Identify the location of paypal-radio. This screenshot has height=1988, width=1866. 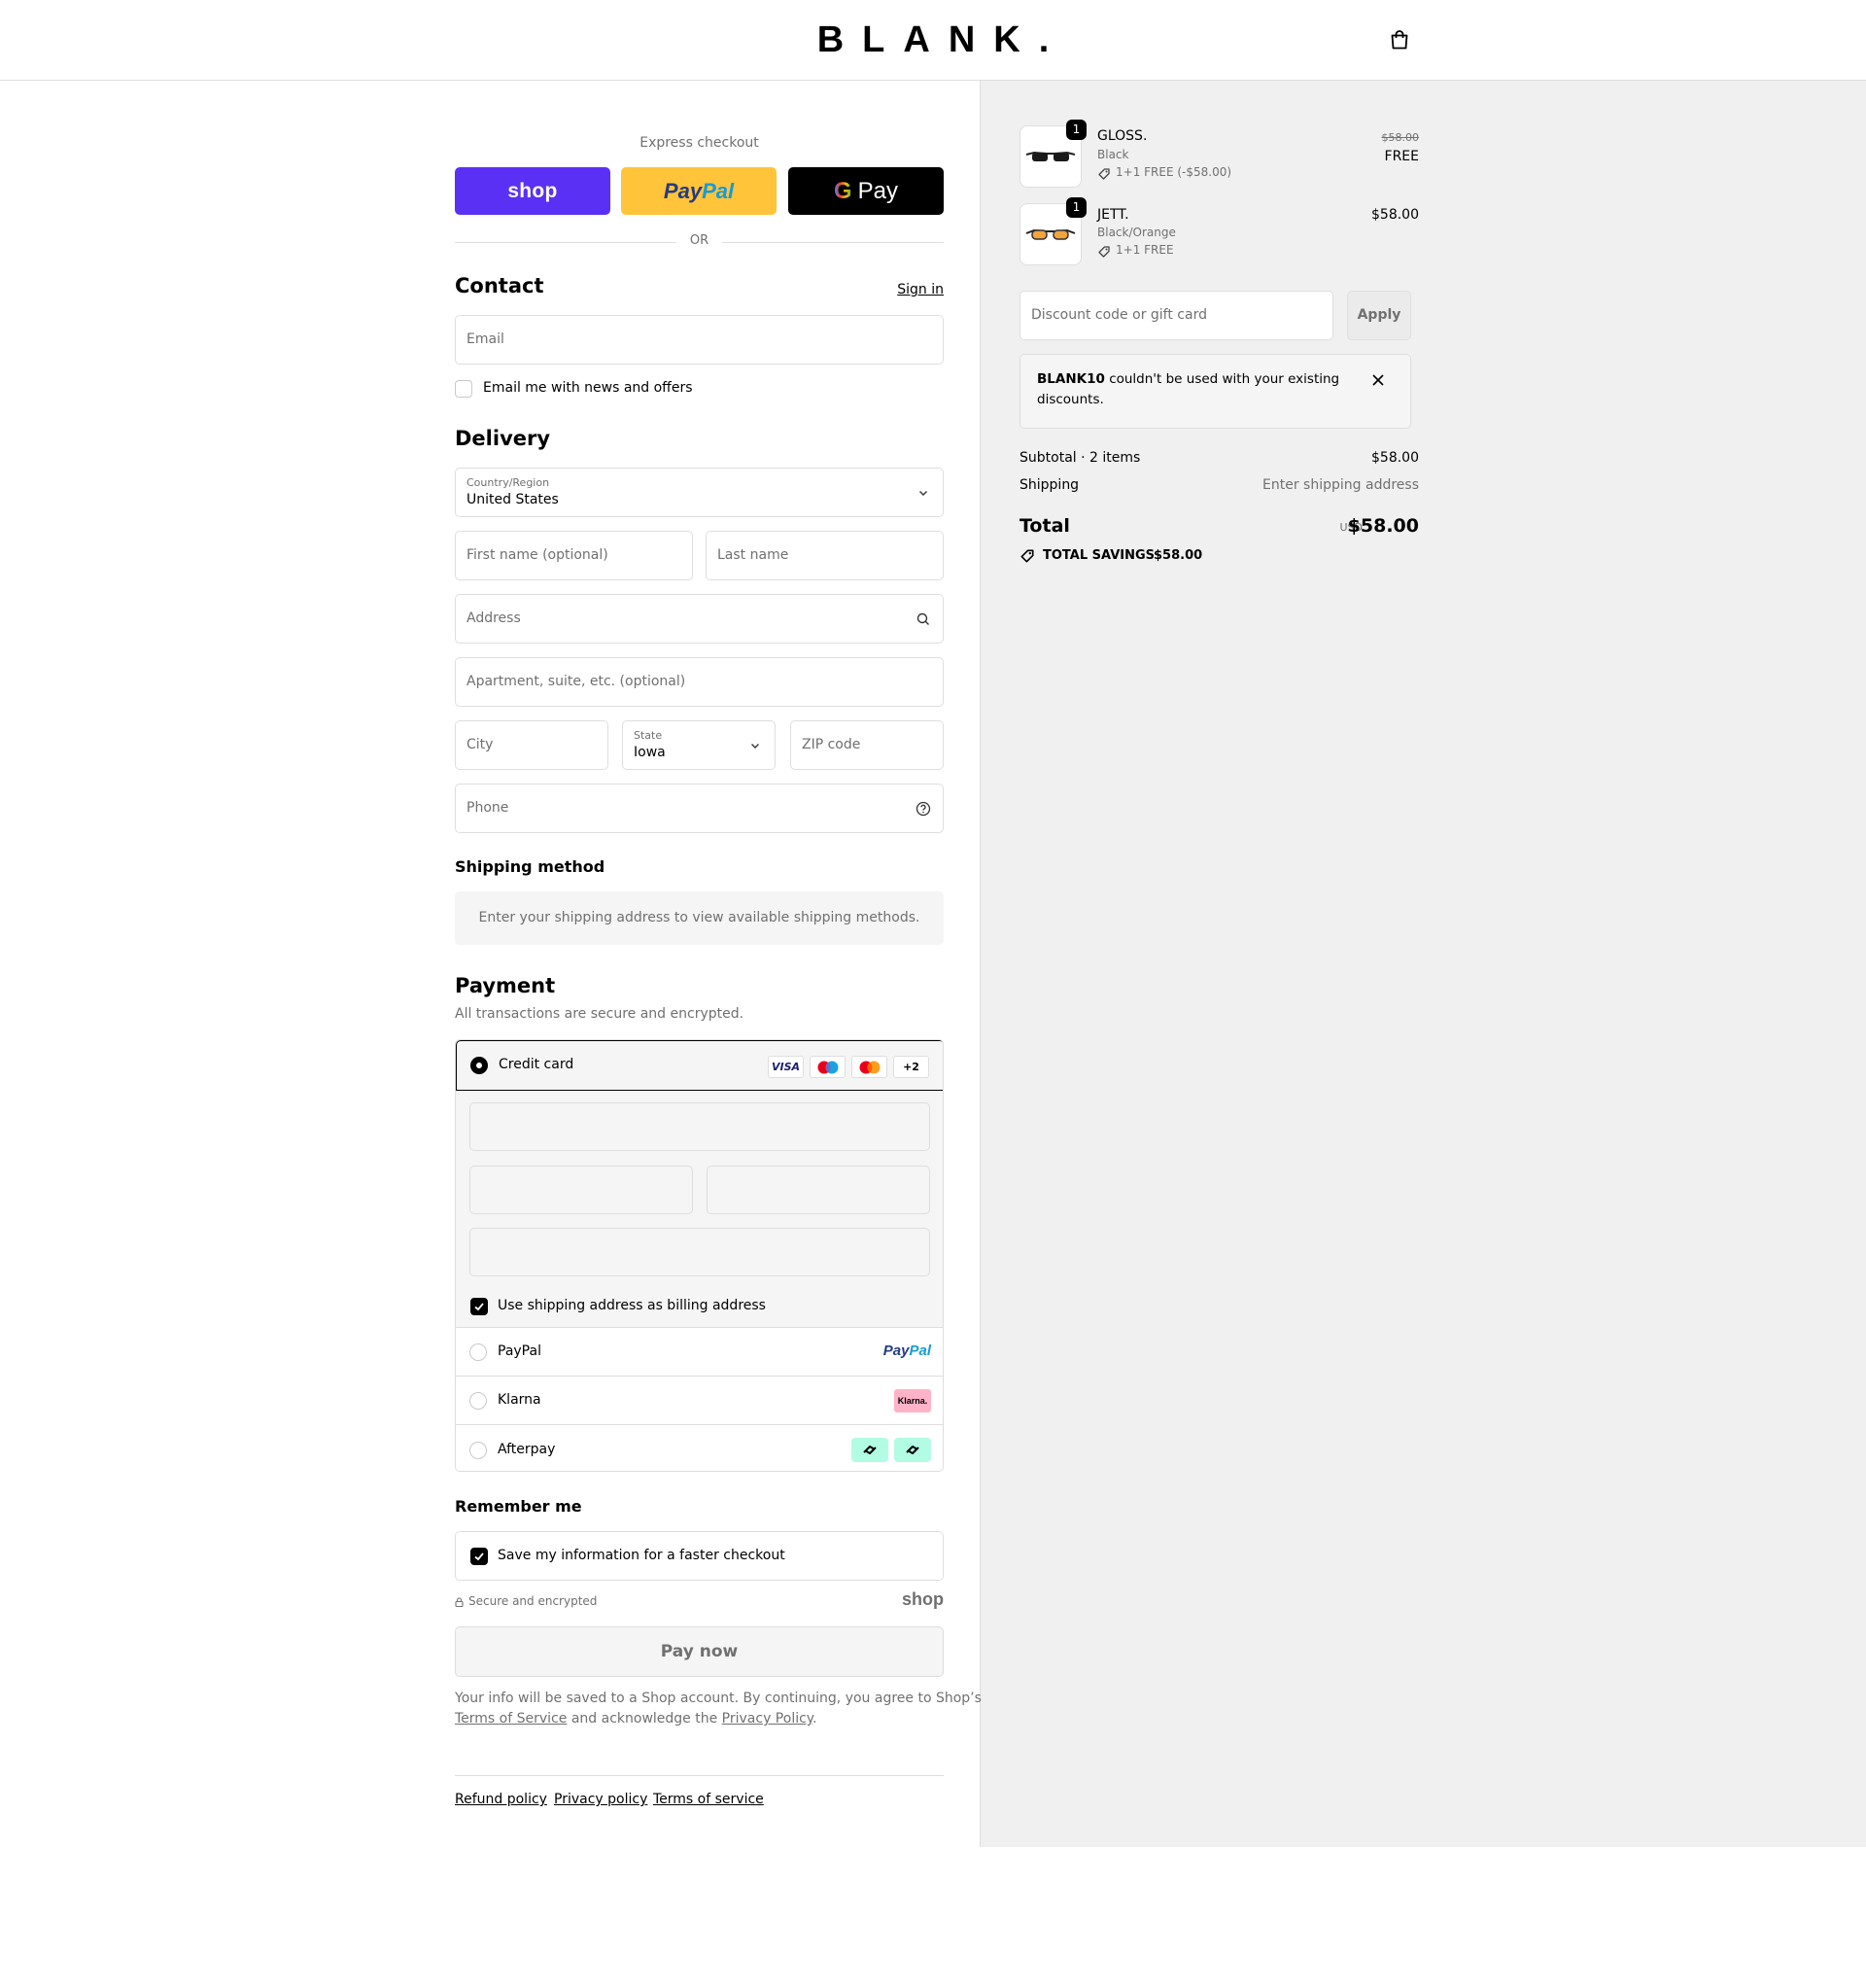
(478, 1352).